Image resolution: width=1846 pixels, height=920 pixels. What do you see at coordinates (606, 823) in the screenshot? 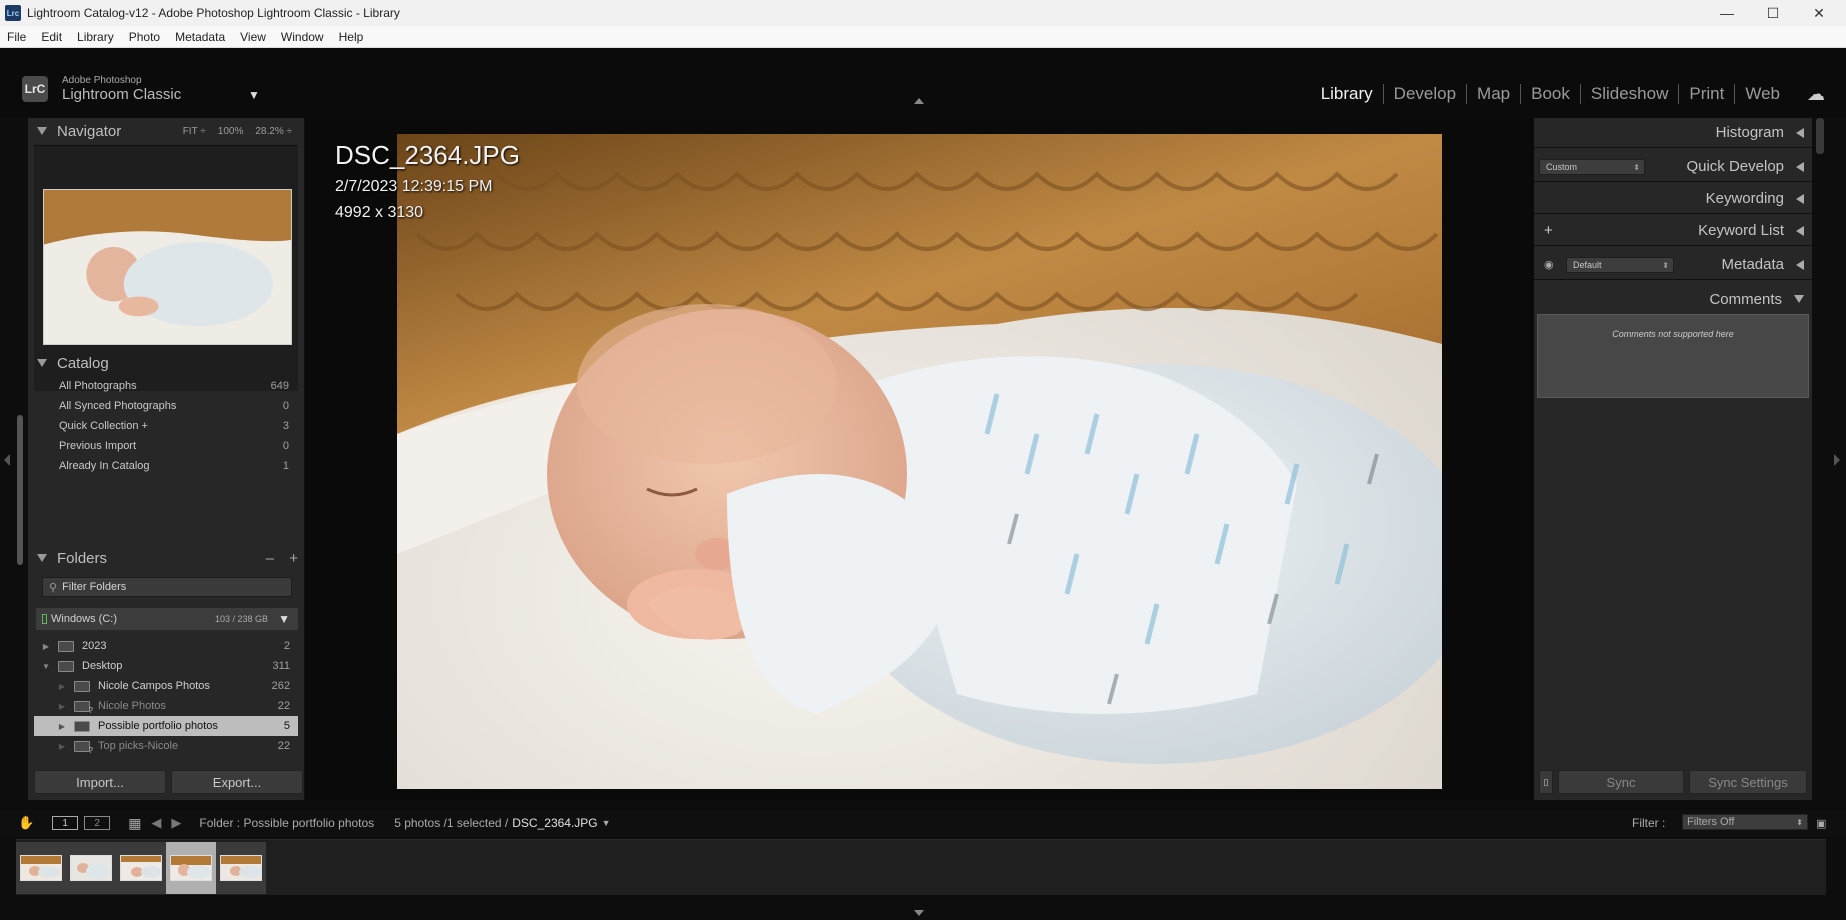
I see `chevron-down-icon: ▼` at bounding box center [606, 823].